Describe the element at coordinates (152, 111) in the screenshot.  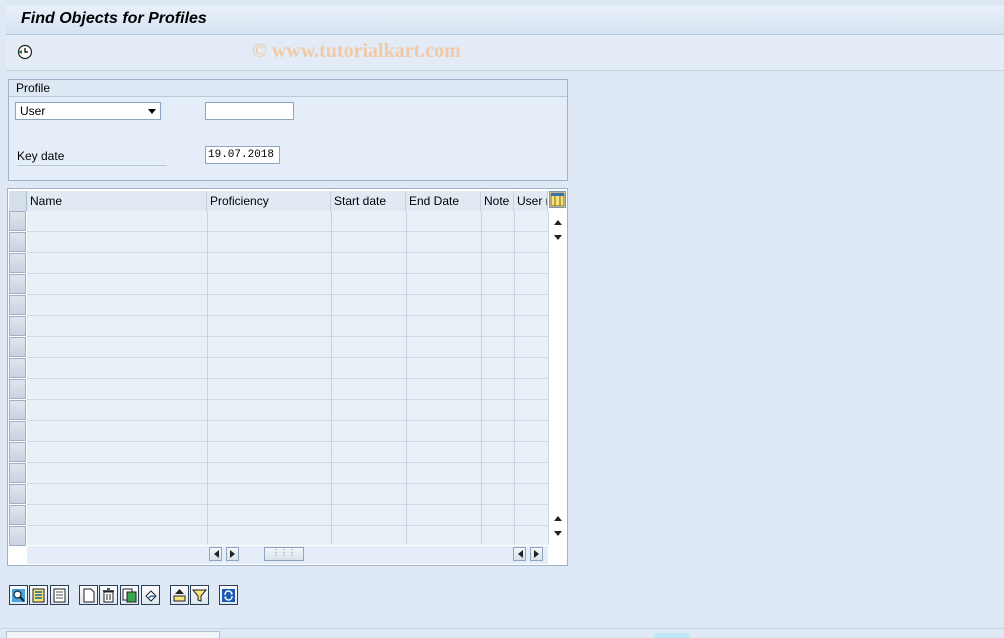
I see `chevron-down-icon` at that location.